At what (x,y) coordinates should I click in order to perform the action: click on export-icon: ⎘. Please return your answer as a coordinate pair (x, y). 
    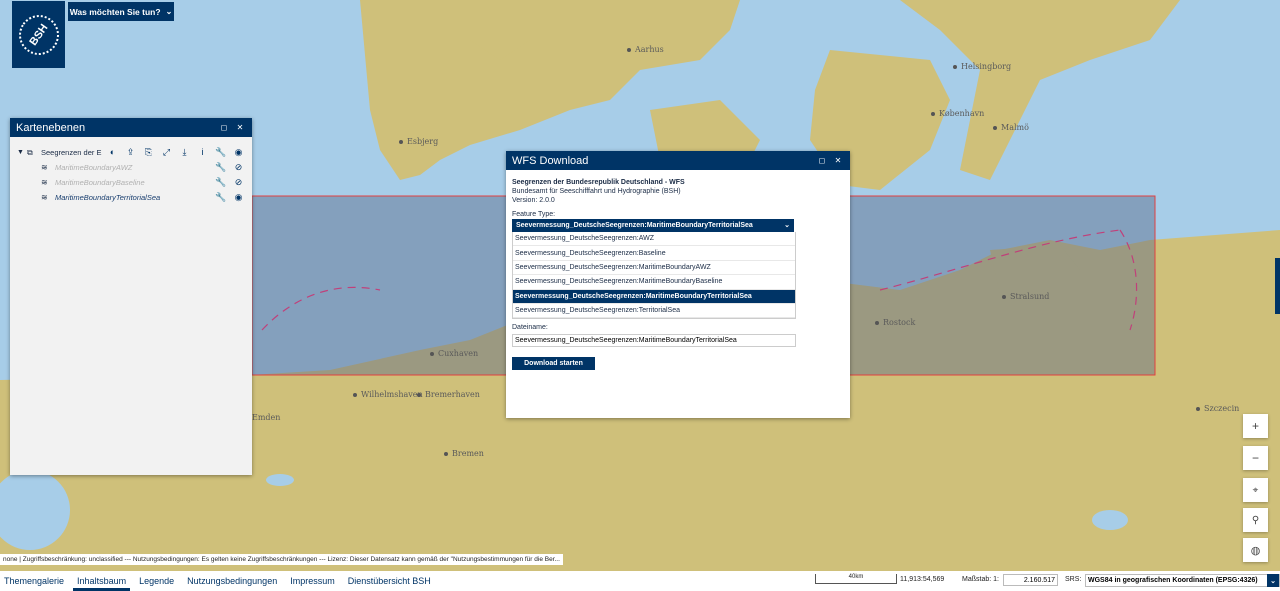
    Looking at the image, I should click on (148, 152).